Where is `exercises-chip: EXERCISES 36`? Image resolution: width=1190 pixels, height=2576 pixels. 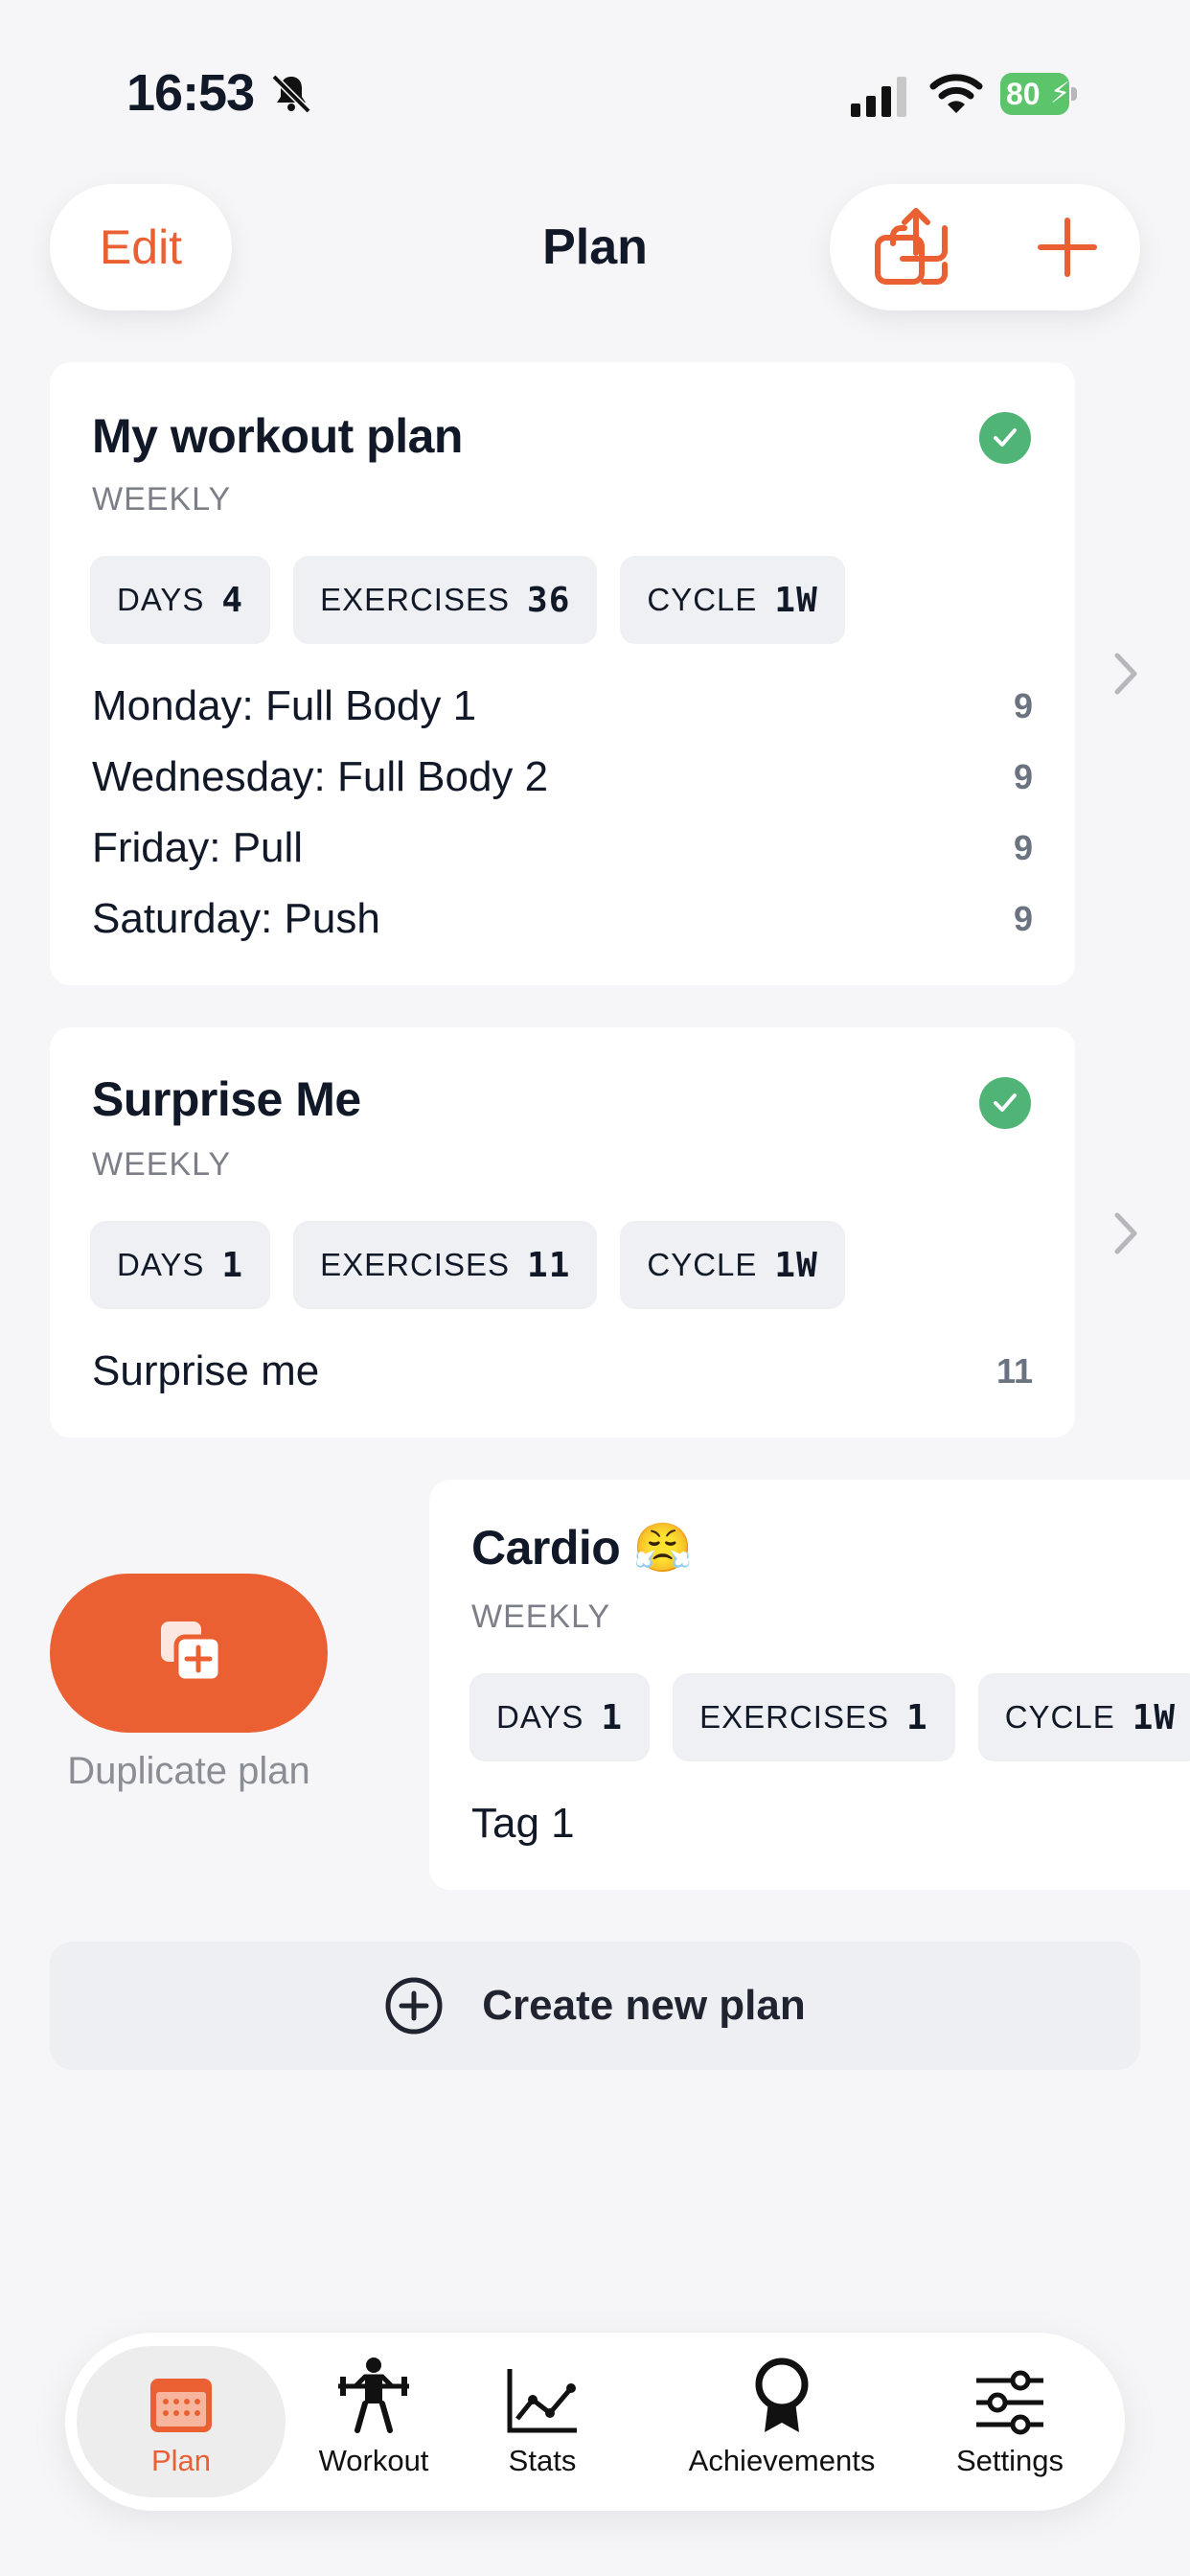
exercises-chip: EXERCISES 36 is located at coordinates (445, 600).